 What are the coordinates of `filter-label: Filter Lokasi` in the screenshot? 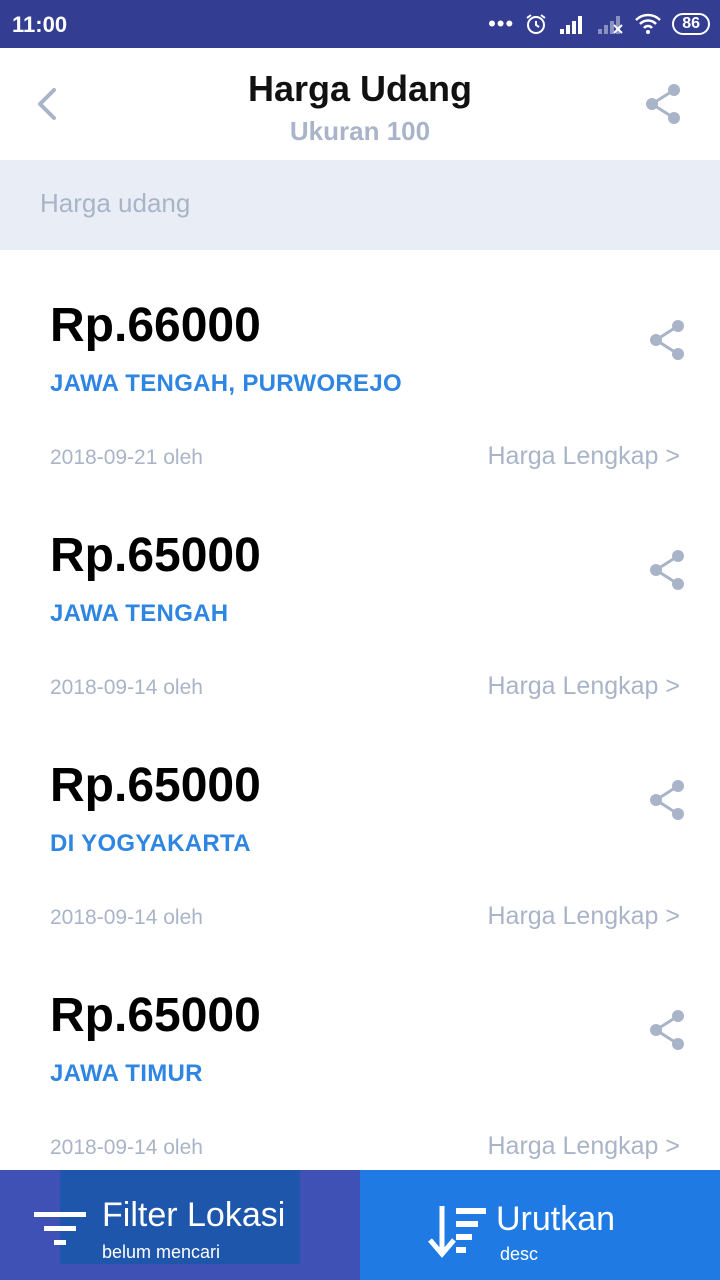 It's located at (194, 1215).